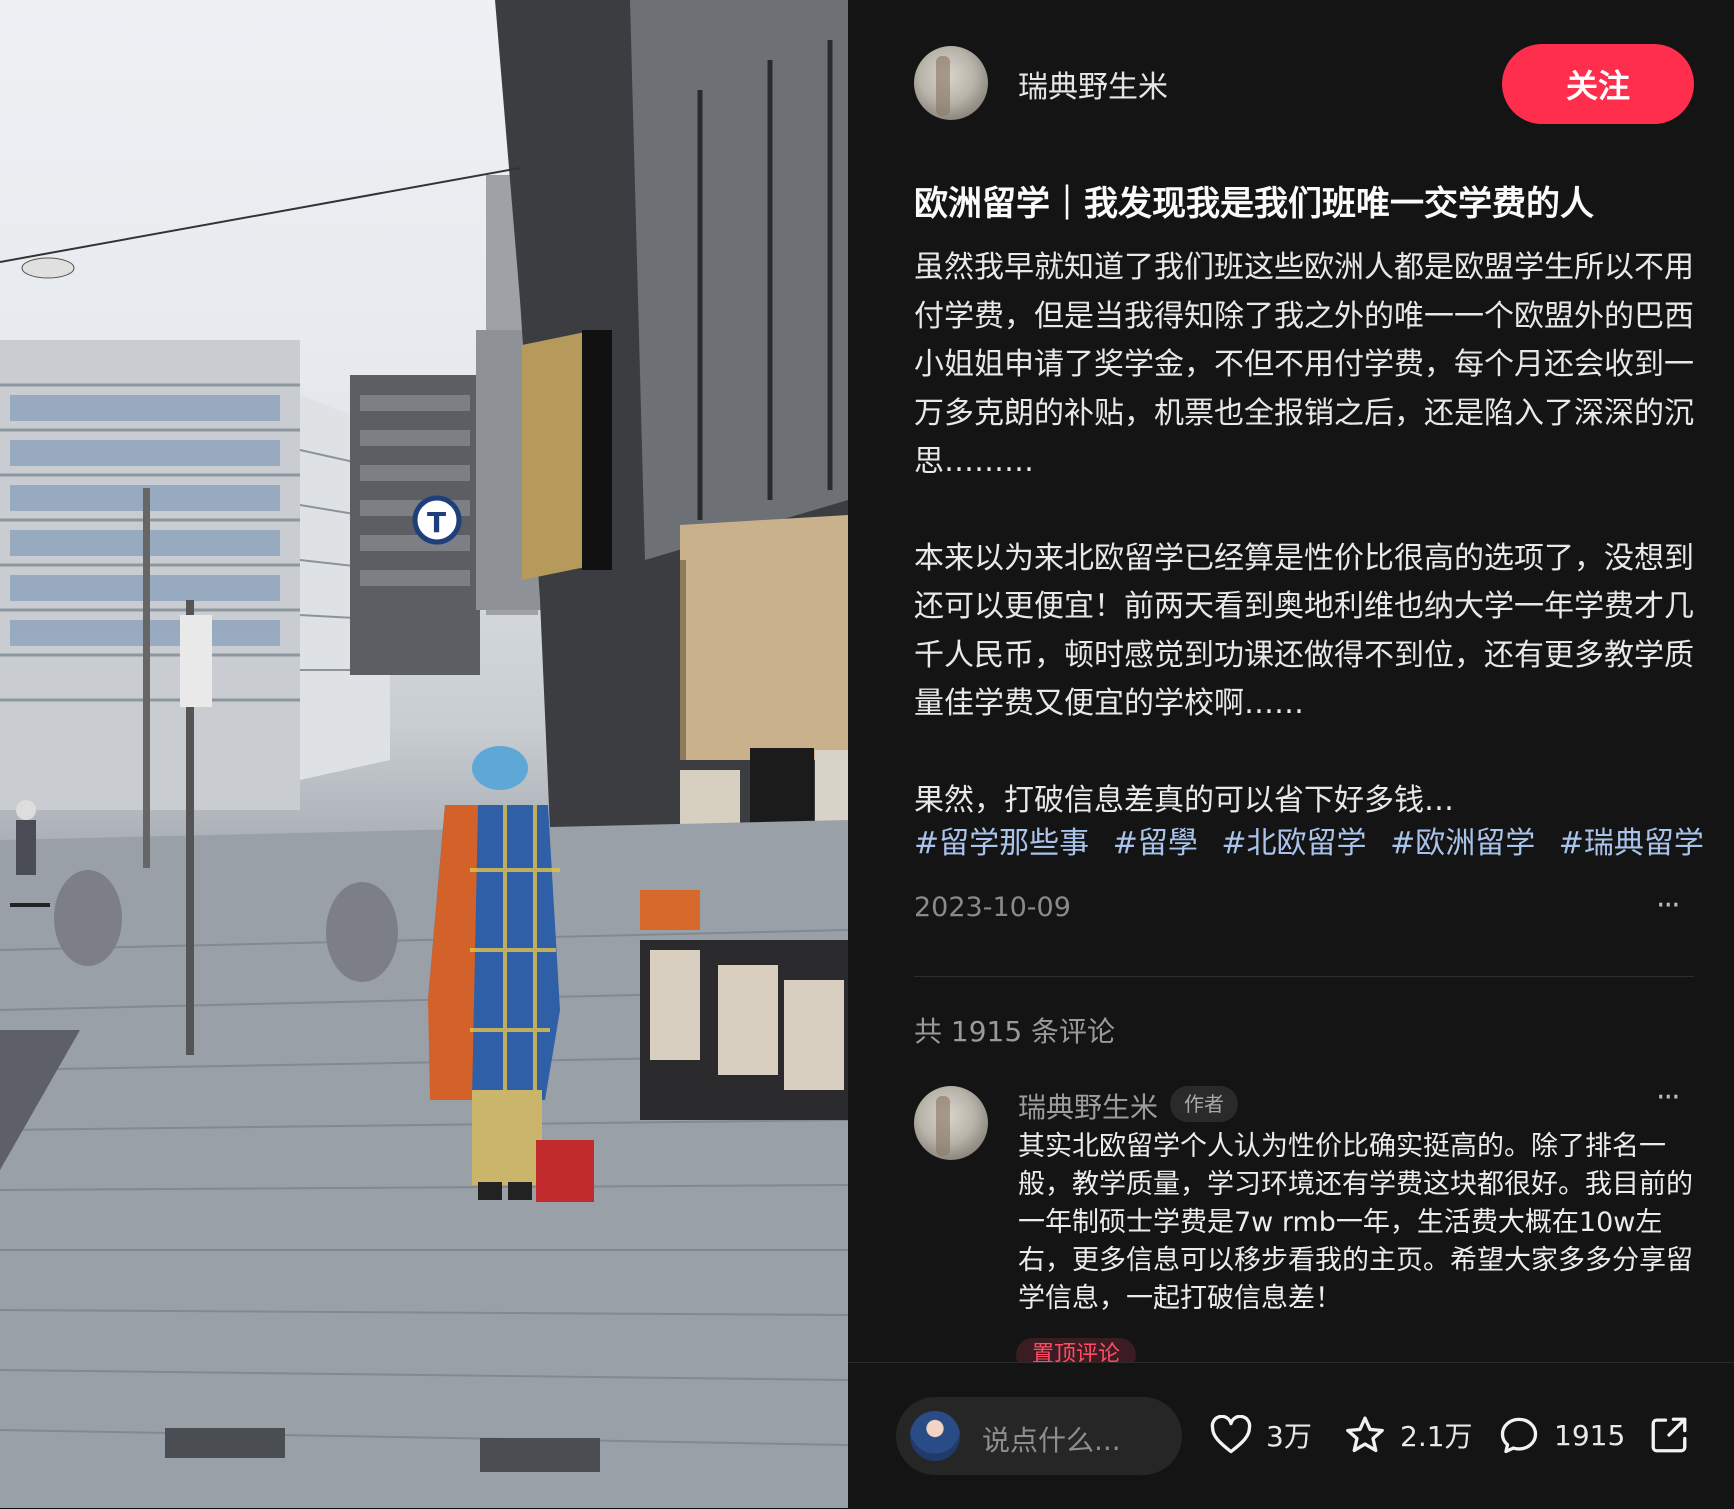  What do you see at coordinates (1093, 84) in the screenshot?
I see `author-name: 瑞典野生米` at bounding box center [1093, 84].